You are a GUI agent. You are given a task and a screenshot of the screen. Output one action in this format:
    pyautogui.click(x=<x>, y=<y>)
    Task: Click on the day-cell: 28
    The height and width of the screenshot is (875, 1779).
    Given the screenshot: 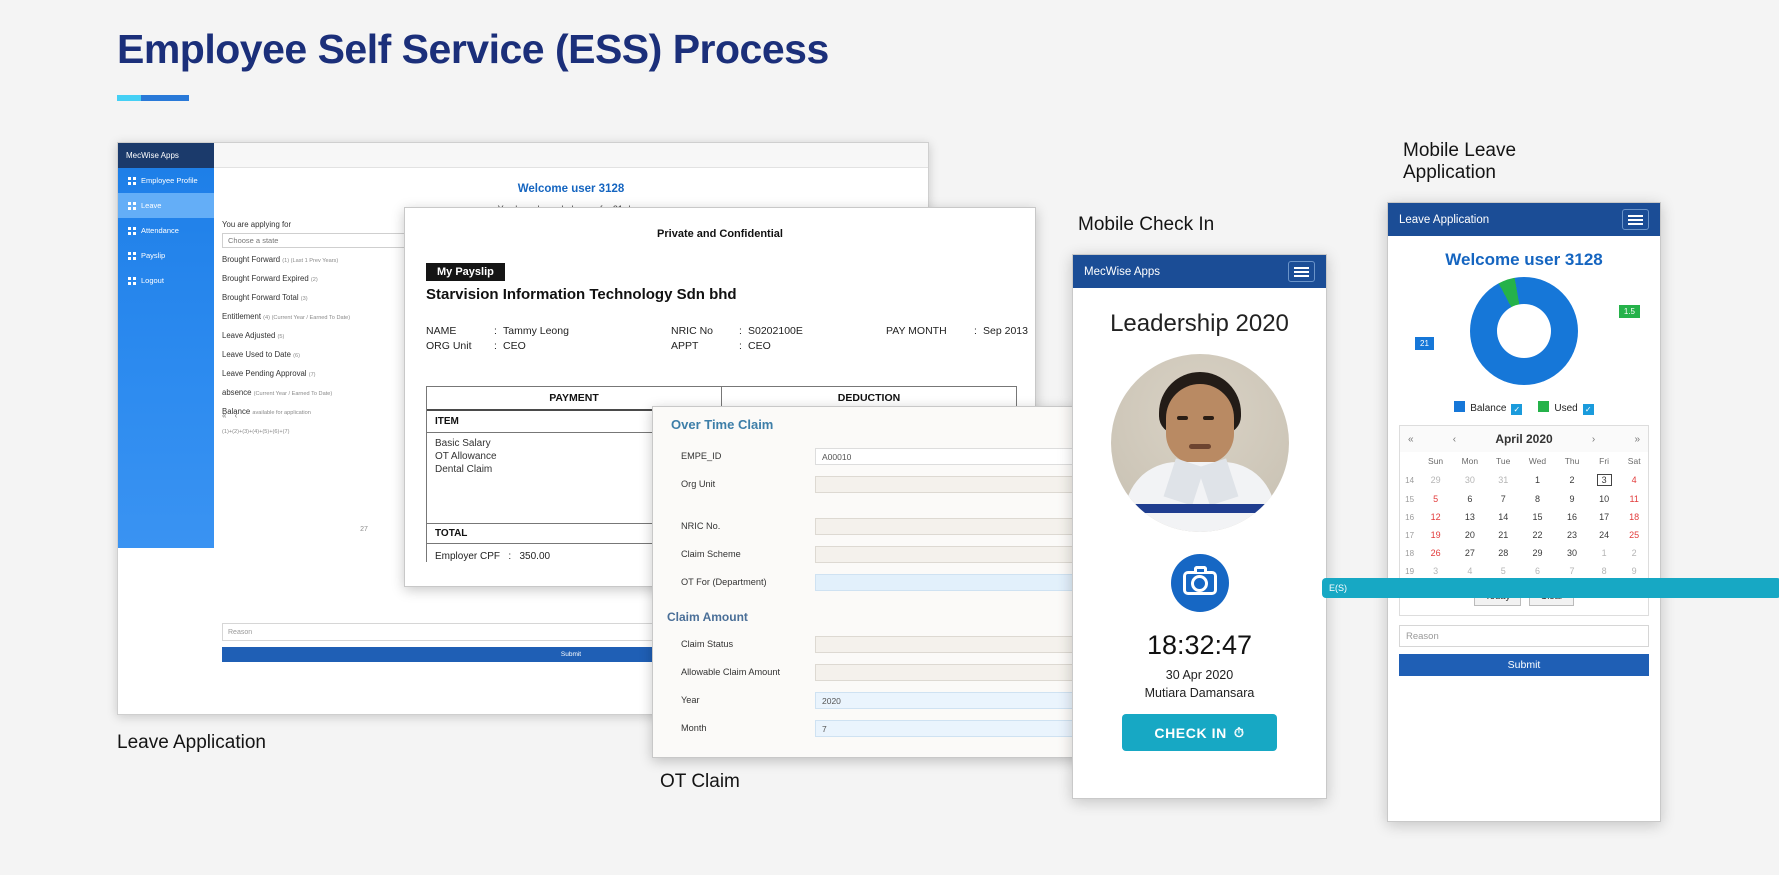 What is the action you would take?
    pyautogui.click(x=1503, y=553)
    